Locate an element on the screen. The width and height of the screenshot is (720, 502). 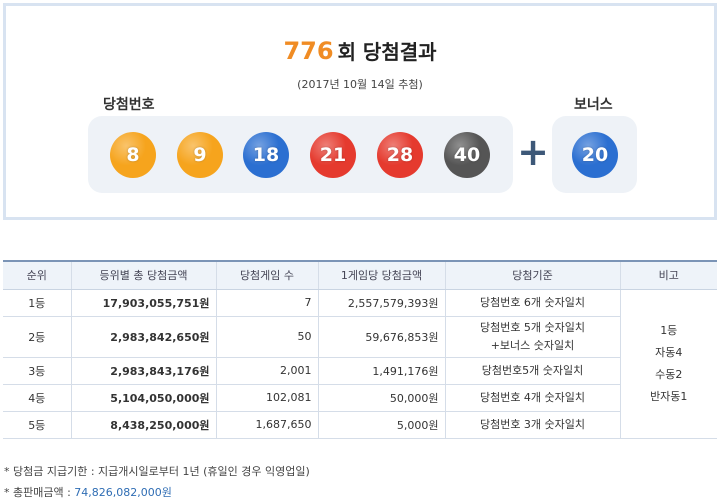
prize-per-game-cell: 1,491,176원 is located at coordinates (381, 371).